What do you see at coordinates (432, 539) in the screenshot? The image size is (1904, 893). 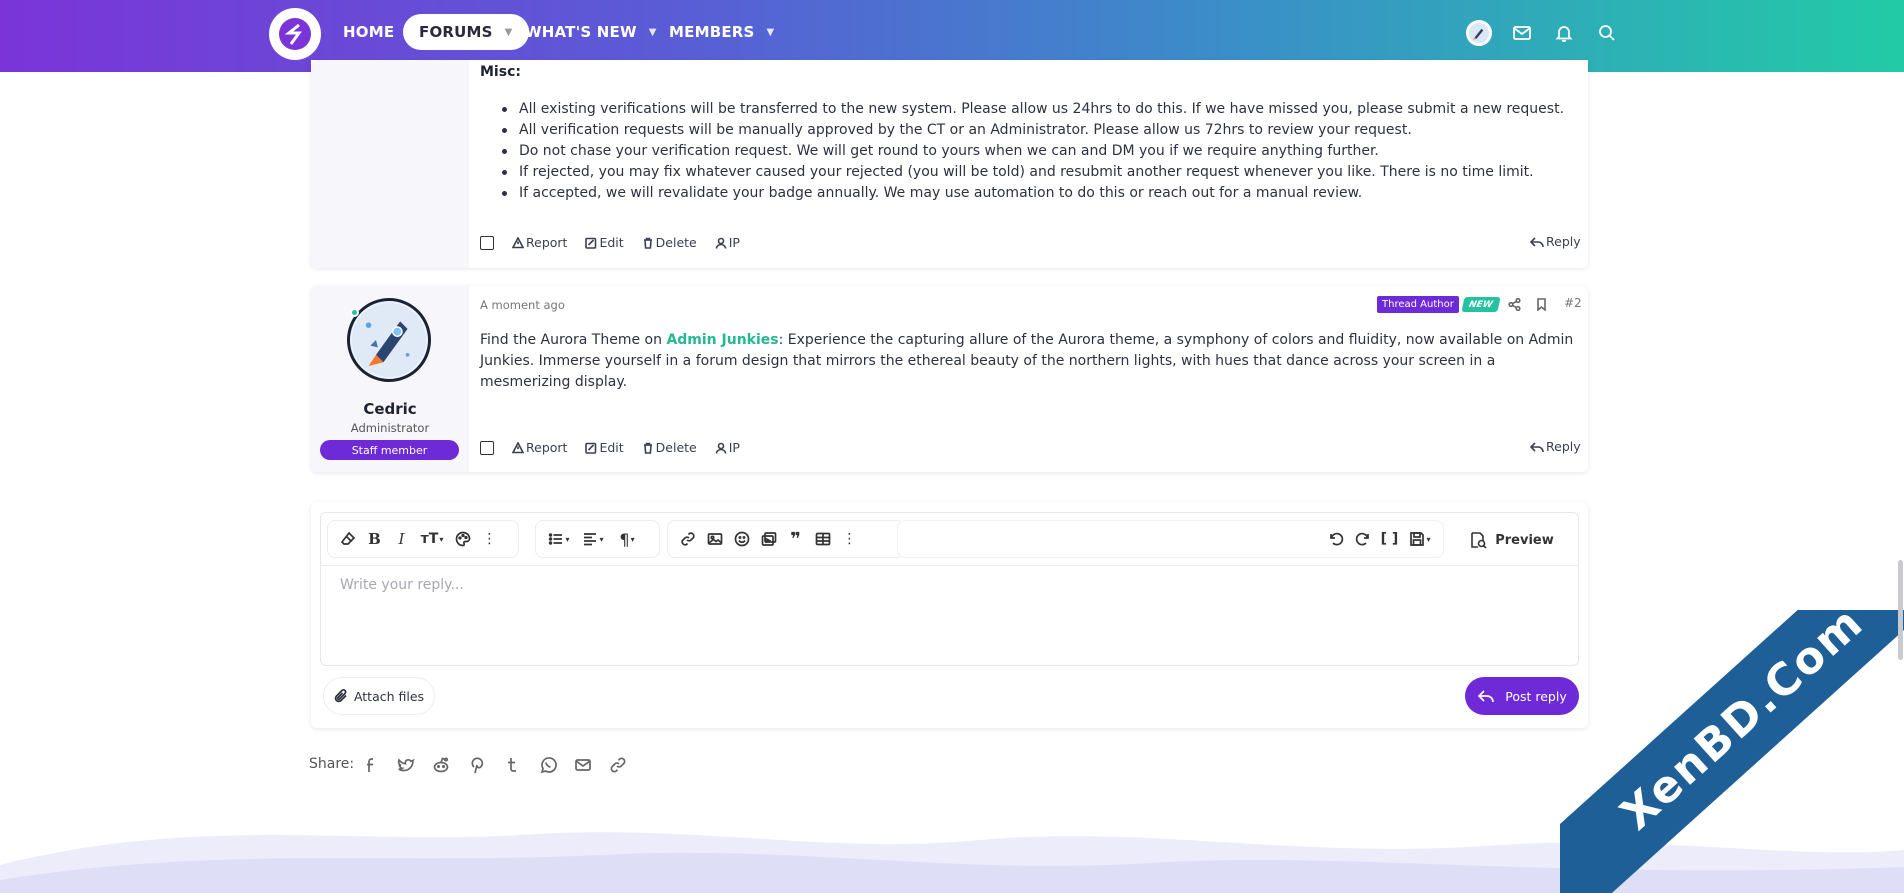 I see `text-size-icon: тT ▾` at bounding box center [432, 539].